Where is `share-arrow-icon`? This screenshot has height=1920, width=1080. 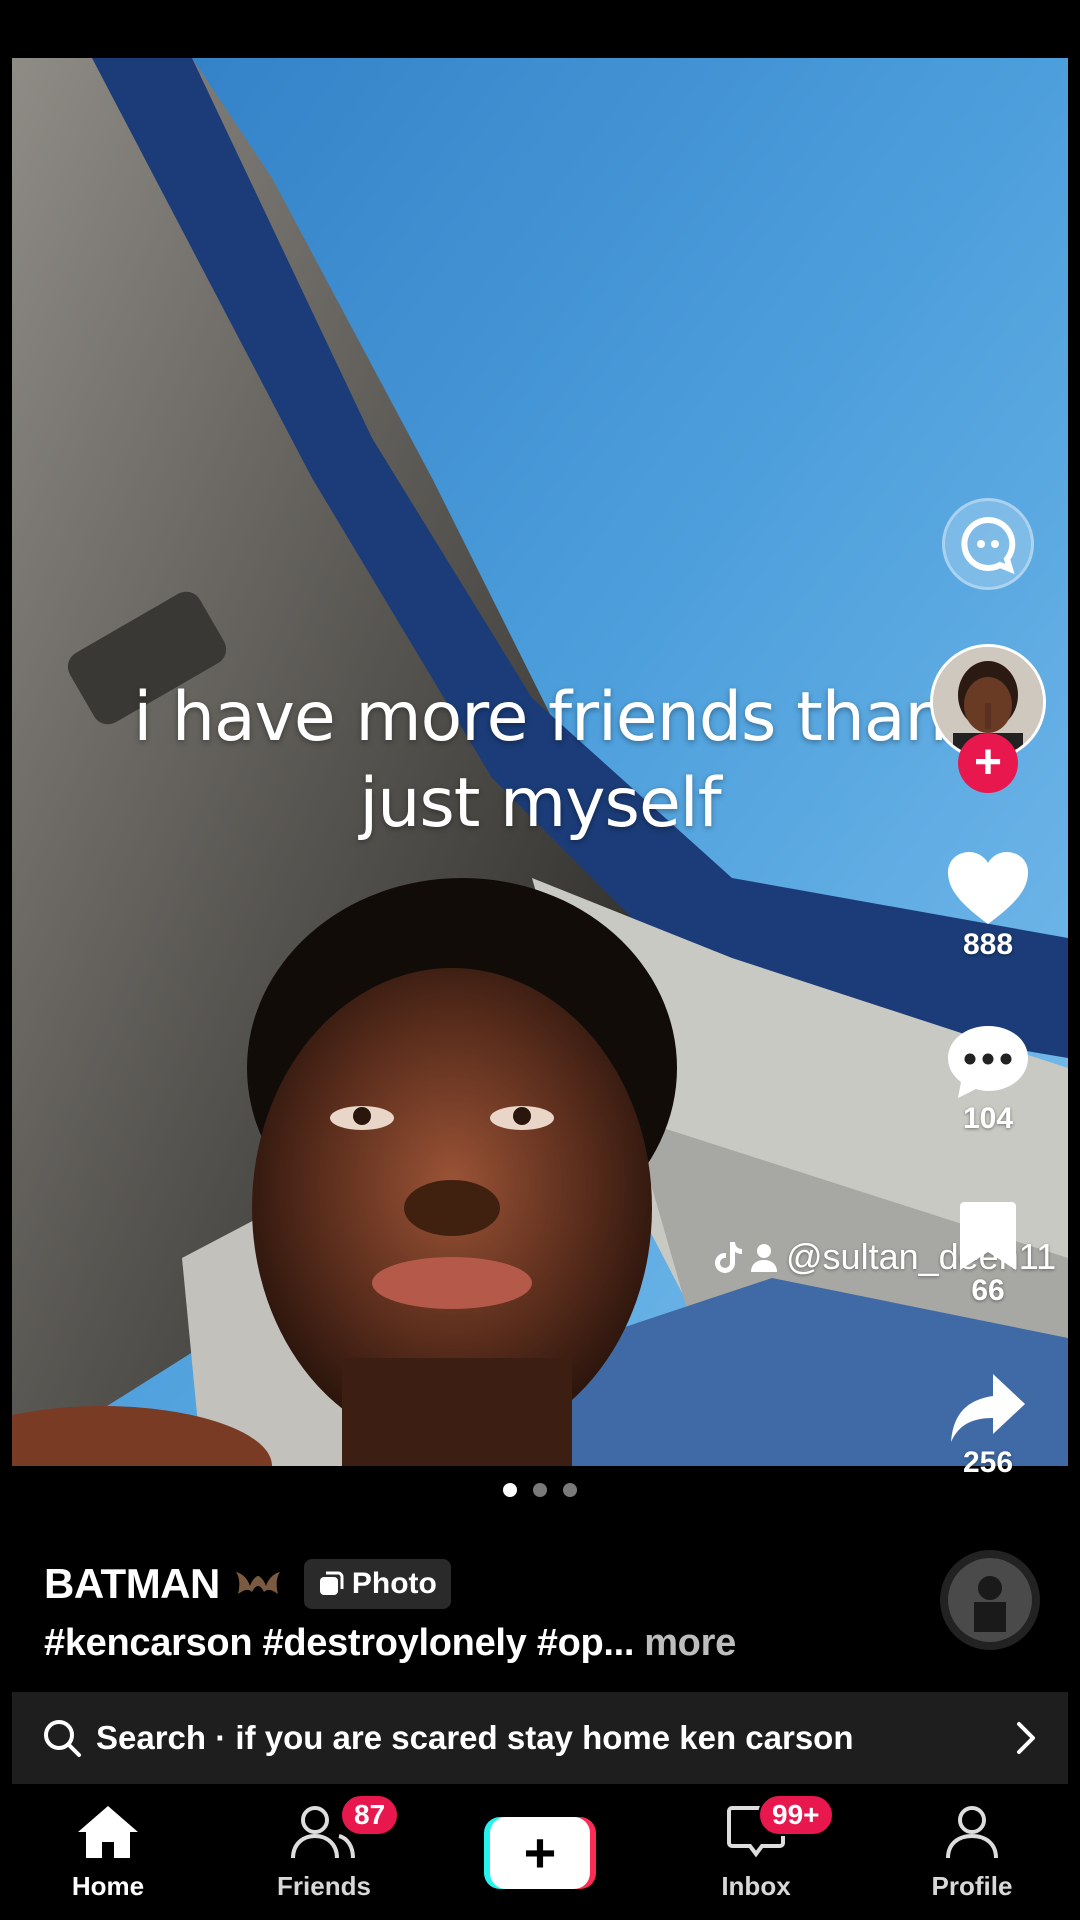
share-arrow-icon is located at coordinates (988, 1408).